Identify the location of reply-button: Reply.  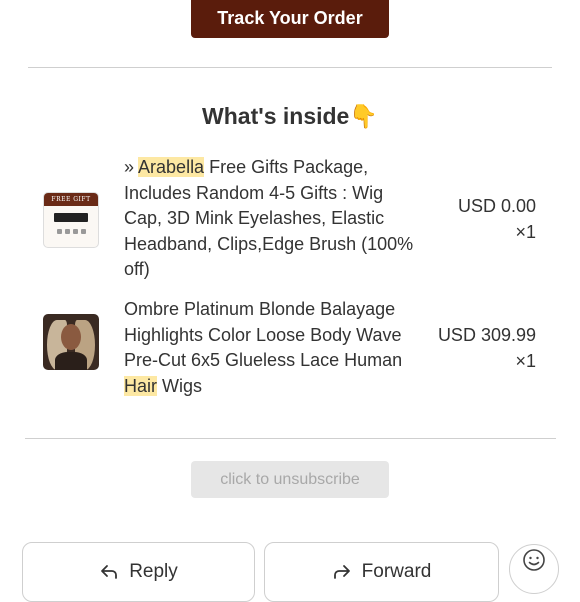
(138, 572).